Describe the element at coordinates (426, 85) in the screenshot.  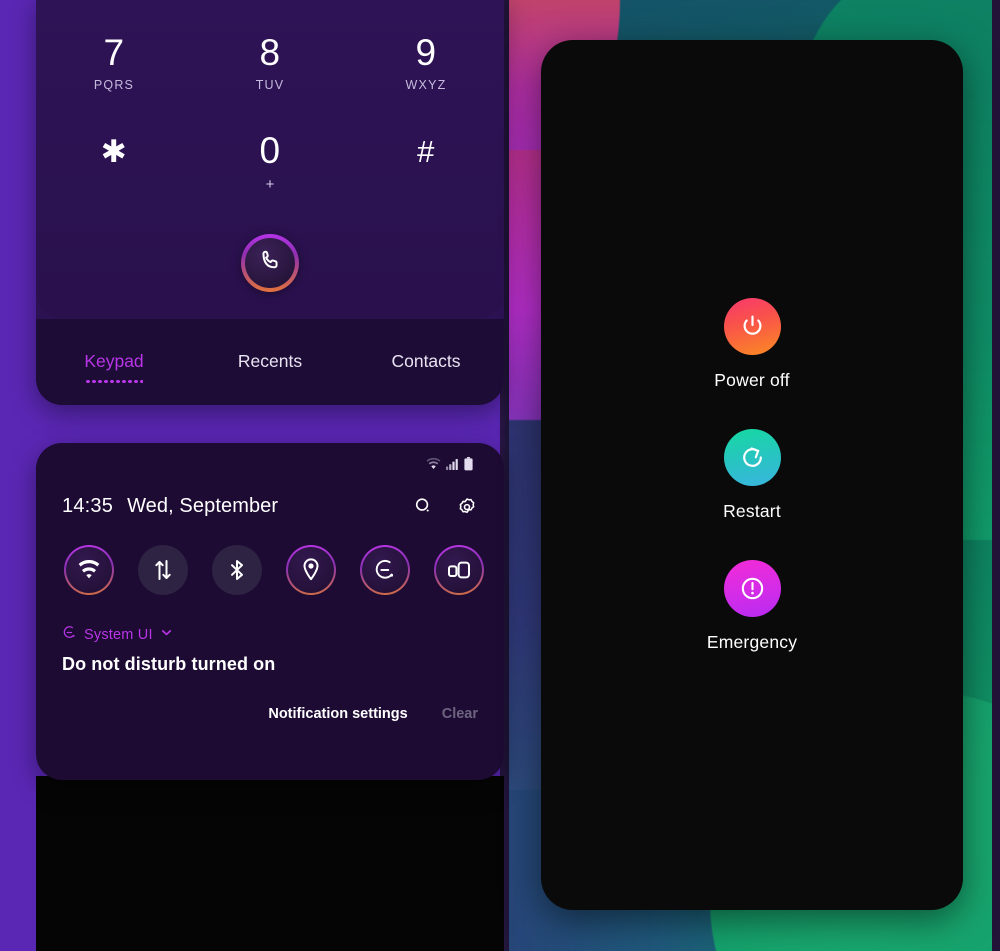
I see `key-letters: WXYZ` at that location.